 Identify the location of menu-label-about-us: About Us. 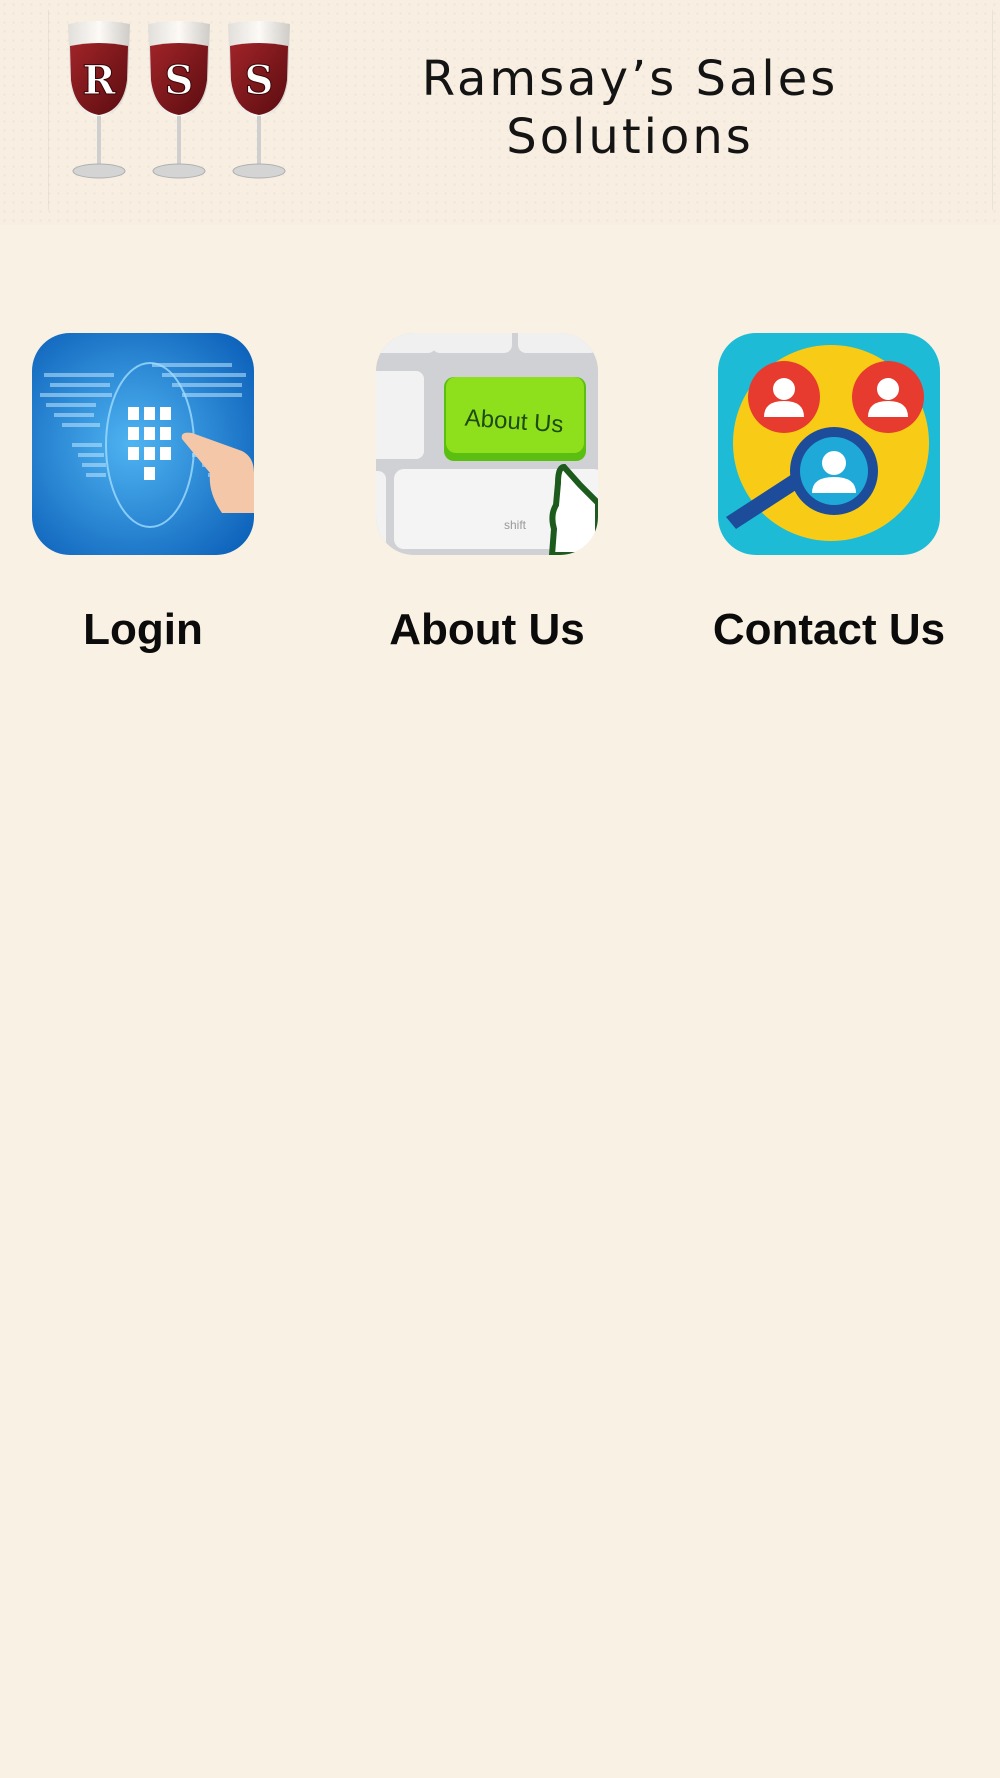
(487, 630).